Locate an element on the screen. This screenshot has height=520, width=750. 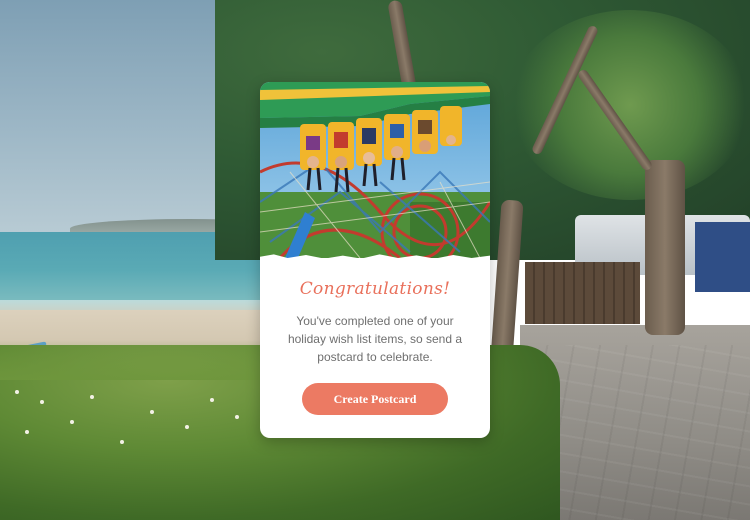
create-postcard-button: Create Postcard is located at coordinates (375, 399).